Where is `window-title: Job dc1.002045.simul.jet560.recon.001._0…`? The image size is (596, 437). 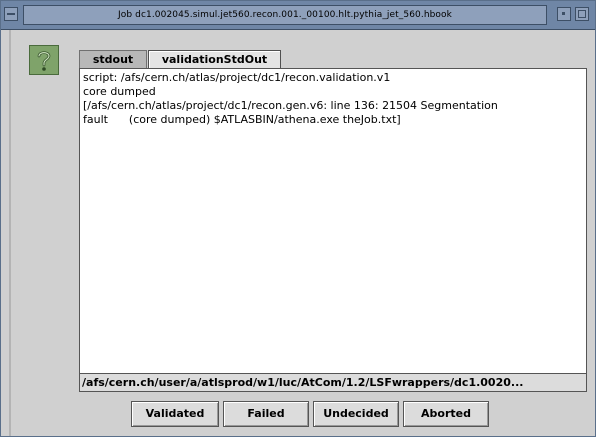 window-title: Job dc1.002045.simul.jet560.recon.001._0… is located at coordinates (285, 15).